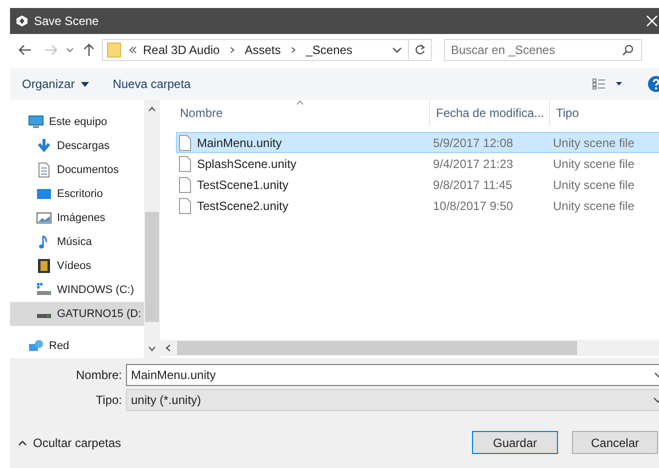 This screenshot has width=659, height=468. I want to click on refresh-icon, so click(420, 50).